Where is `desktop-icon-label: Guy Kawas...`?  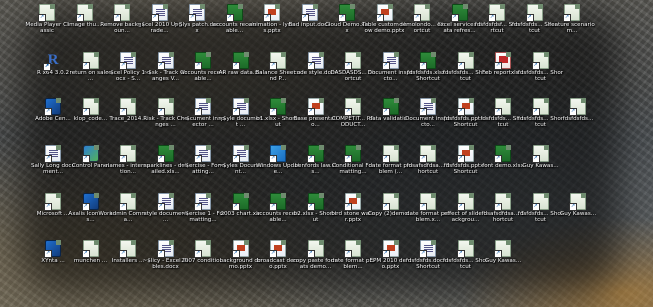
desktop-icon-label: Guy Kawas... is located at coordinates (540, 166).